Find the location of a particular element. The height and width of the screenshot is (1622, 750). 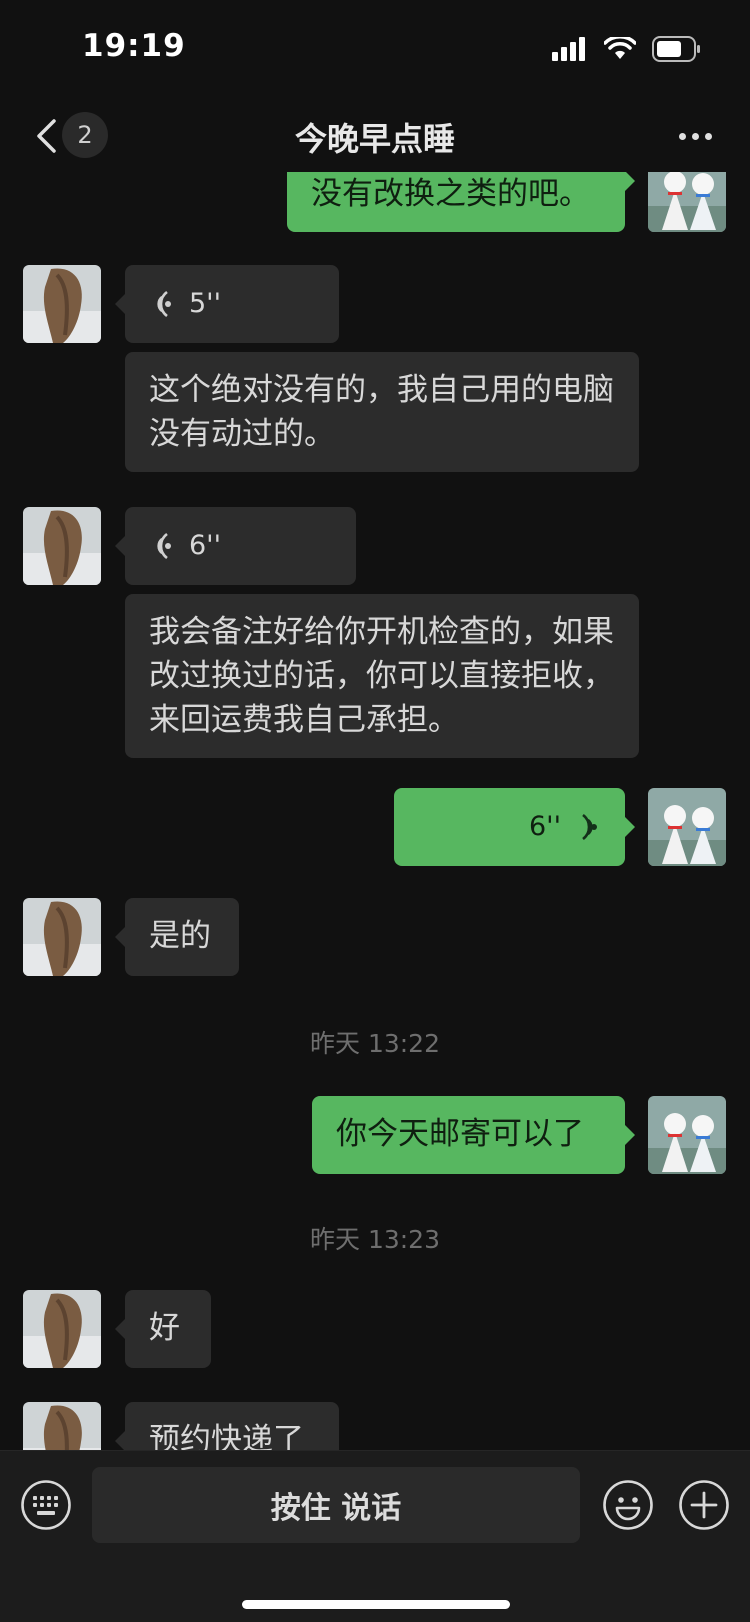

plus-icon is located at coordinates (704, 1505).